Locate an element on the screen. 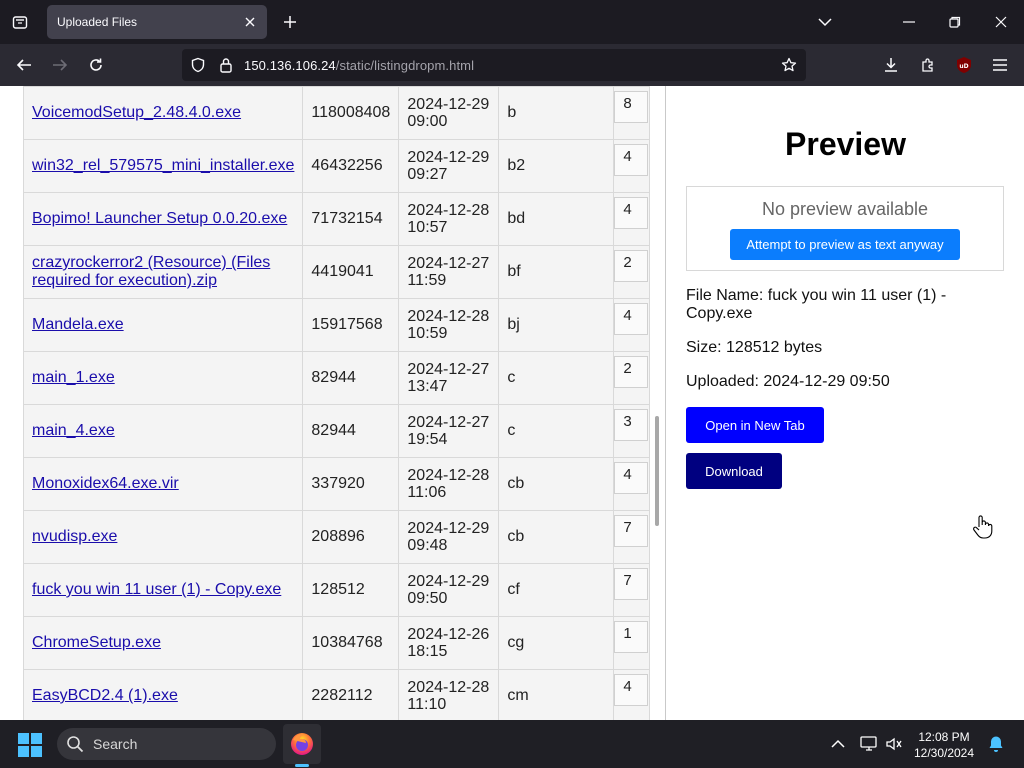 Image resolution: width=1024 pixels, height=768 pixels. file-date-cell: 2024-12-27 11:59 is located at coordinates (449, 272).